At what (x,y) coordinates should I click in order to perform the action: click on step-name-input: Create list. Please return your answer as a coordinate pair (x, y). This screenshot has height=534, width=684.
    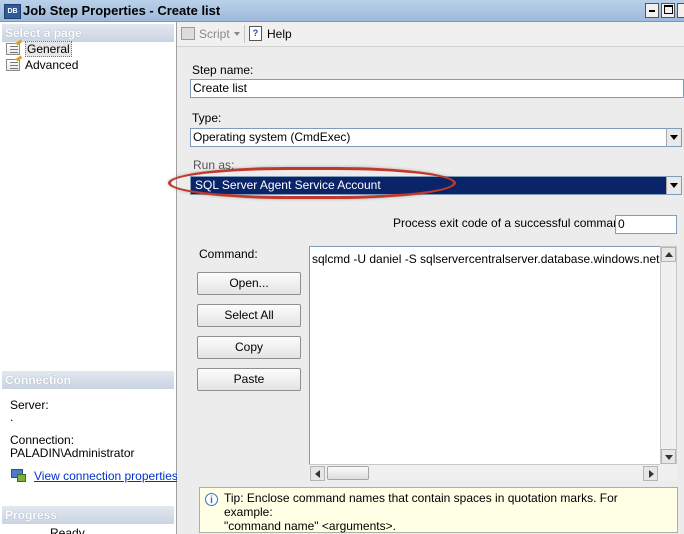
    Looking at the image, I should click on (437, 88).